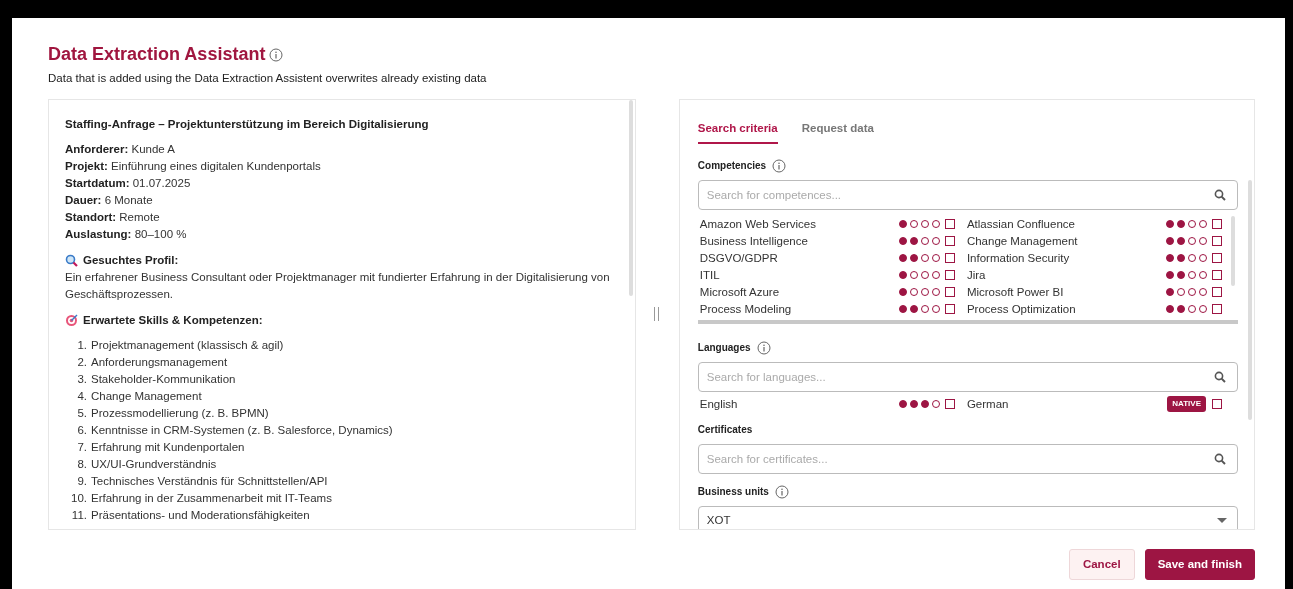  What do you see at coordinates (82, 380) in the screenshot?
I see `list-number: 3.` at bounding box center [82, 380].